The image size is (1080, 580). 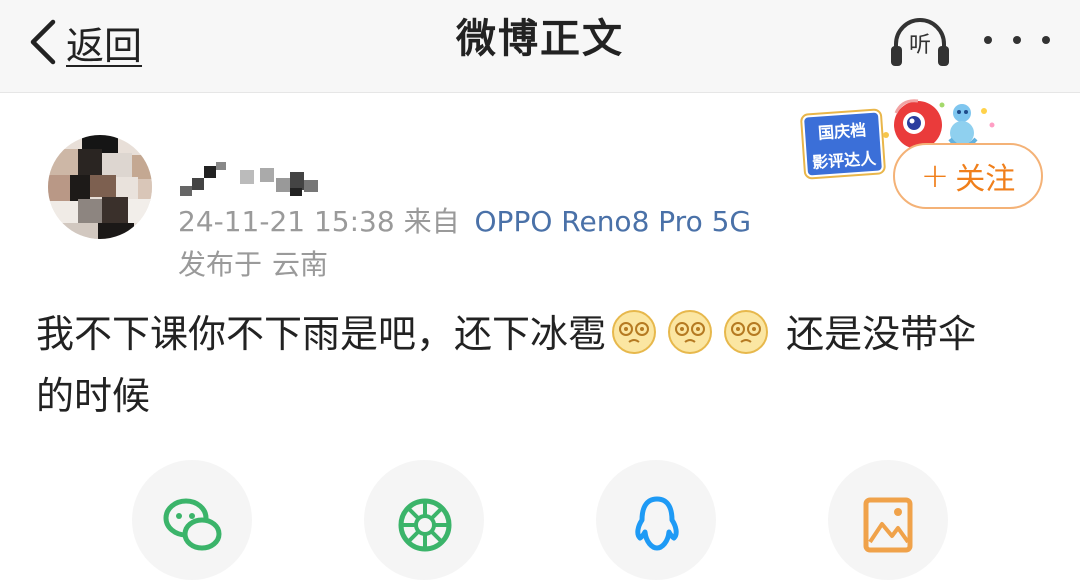 I want to click on post-text-part1: 我不下课你不下雨是吧，还下冰雹, so click(x=321, y=334).